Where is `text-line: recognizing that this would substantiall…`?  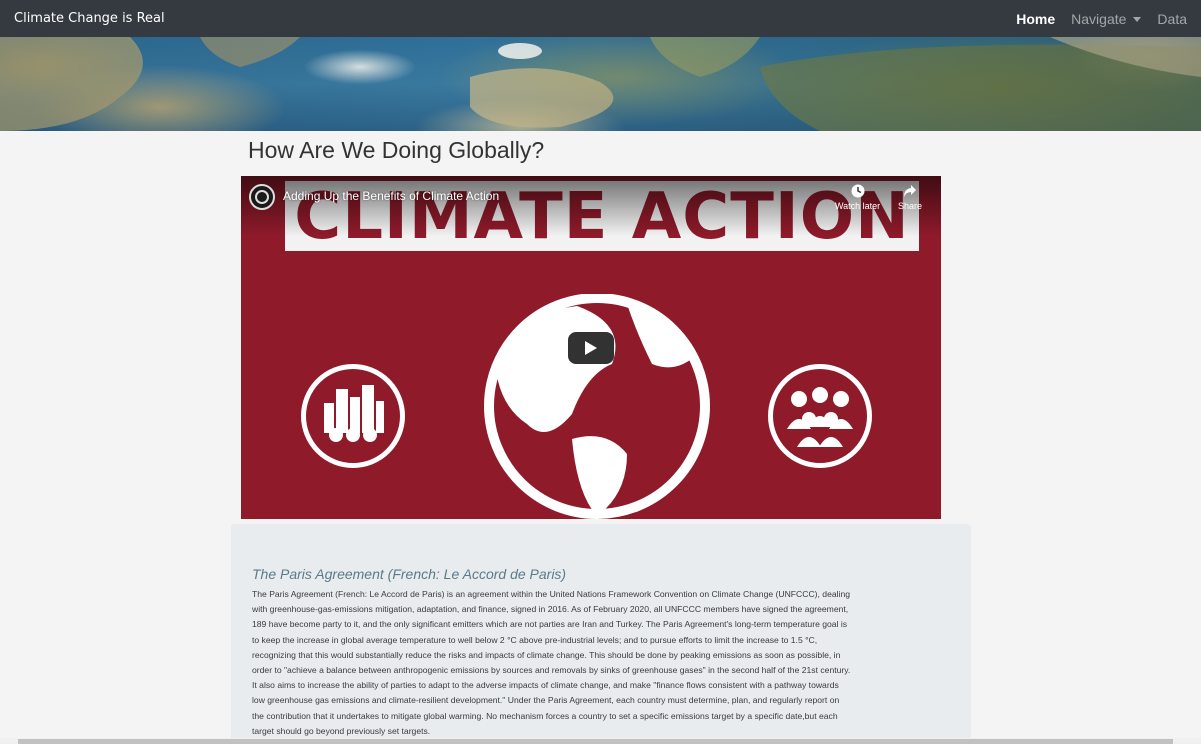 text-line: recognizing that this would substantiall… is located at coordinates (546, 654).